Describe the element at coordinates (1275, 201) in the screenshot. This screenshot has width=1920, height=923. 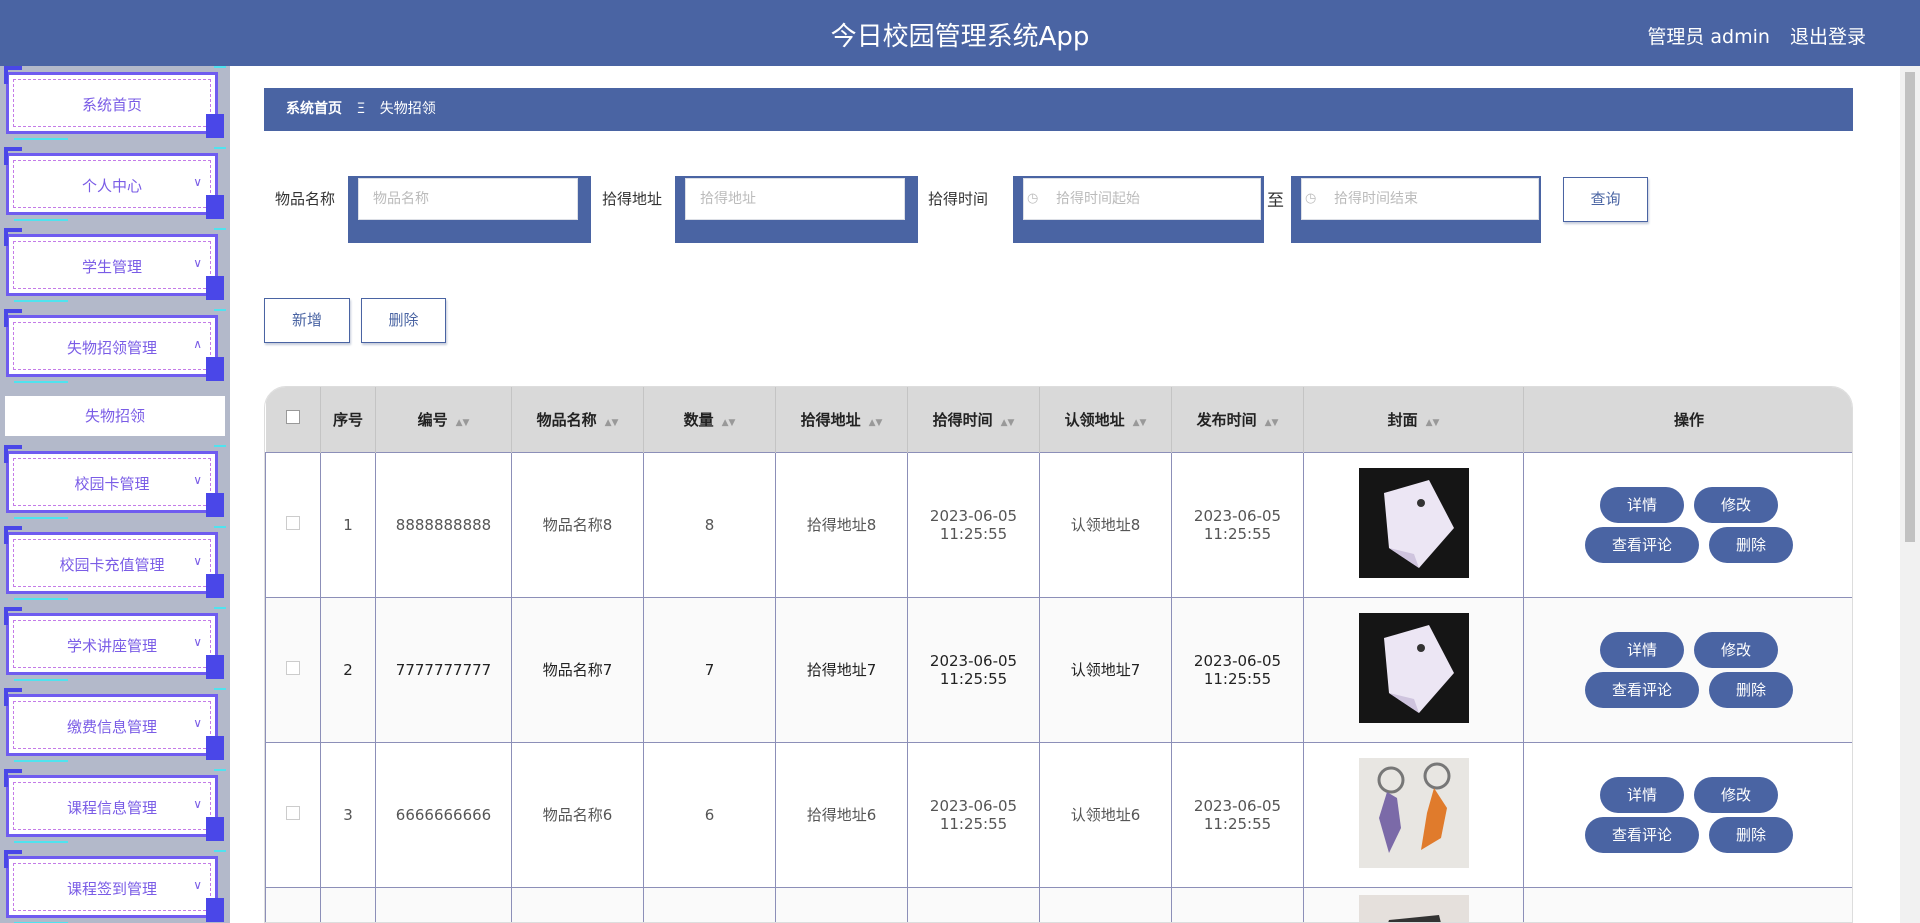
I see `date-range-separator: 至` at that location.